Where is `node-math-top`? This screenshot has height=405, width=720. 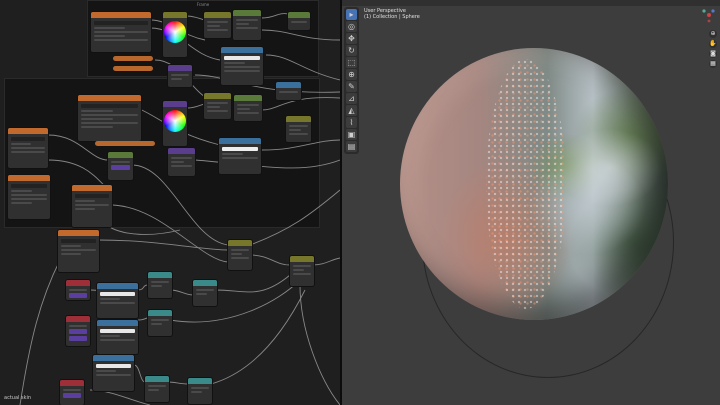
node-math-top is located at coordinates (247, 25).